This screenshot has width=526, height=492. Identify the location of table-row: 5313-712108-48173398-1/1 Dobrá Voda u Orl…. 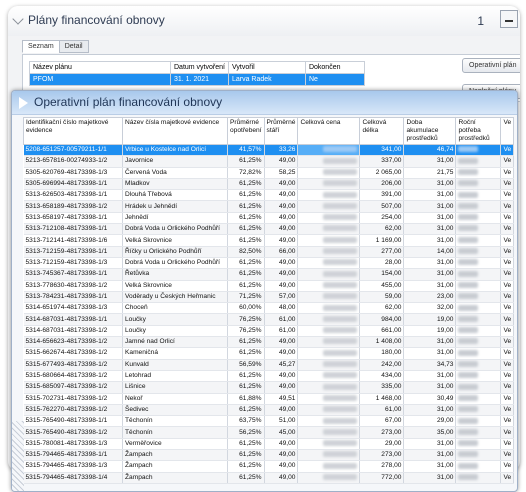
(269, 229).